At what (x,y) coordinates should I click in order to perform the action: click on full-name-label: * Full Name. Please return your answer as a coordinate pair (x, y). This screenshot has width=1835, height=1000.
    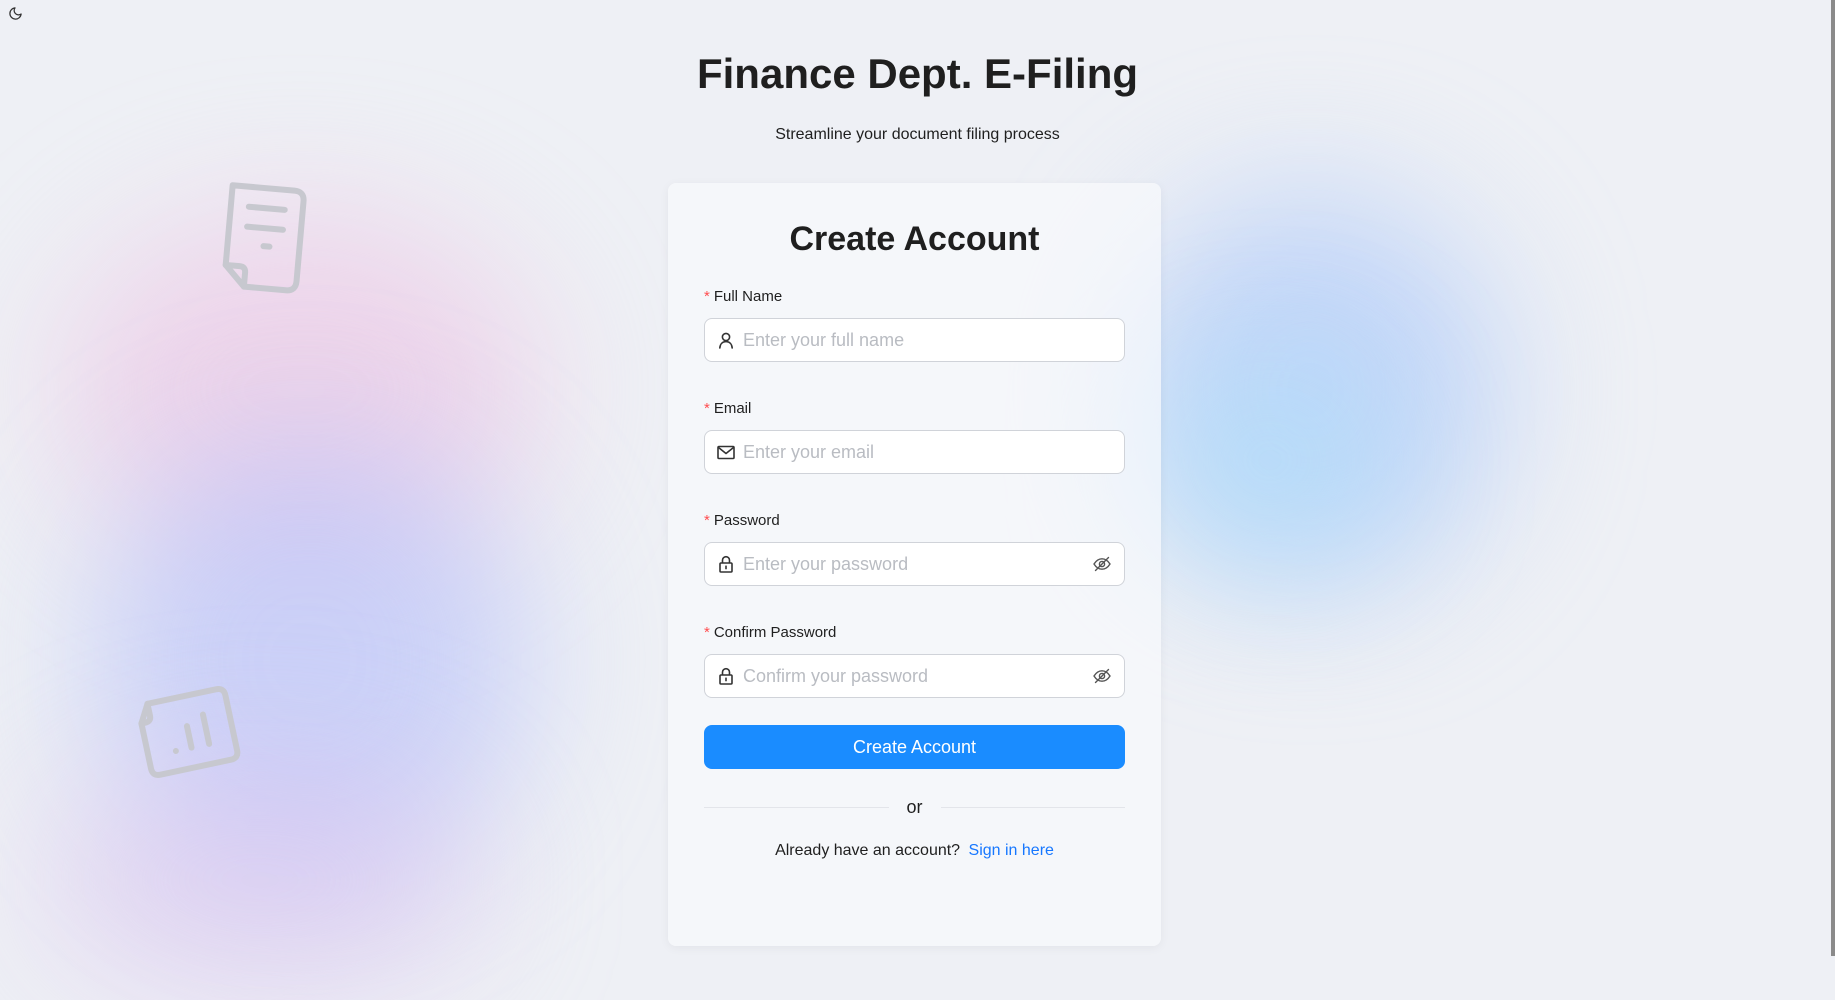
    Looking at the image, I should click on (914, 296).